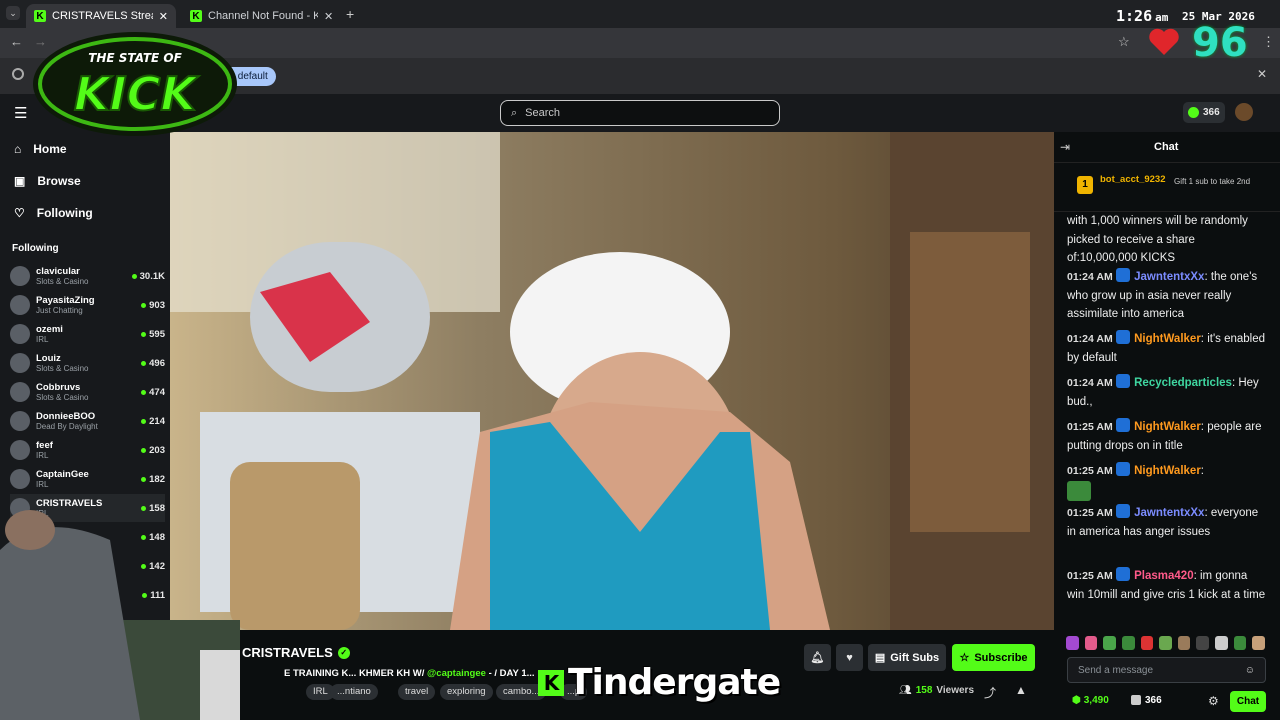 This screenshot has height=720, width=1280. What do you see at coordinates (1204, 112) in the screenshot?
I see `kicks-balance: 366` at bounding box center [1204, 112].